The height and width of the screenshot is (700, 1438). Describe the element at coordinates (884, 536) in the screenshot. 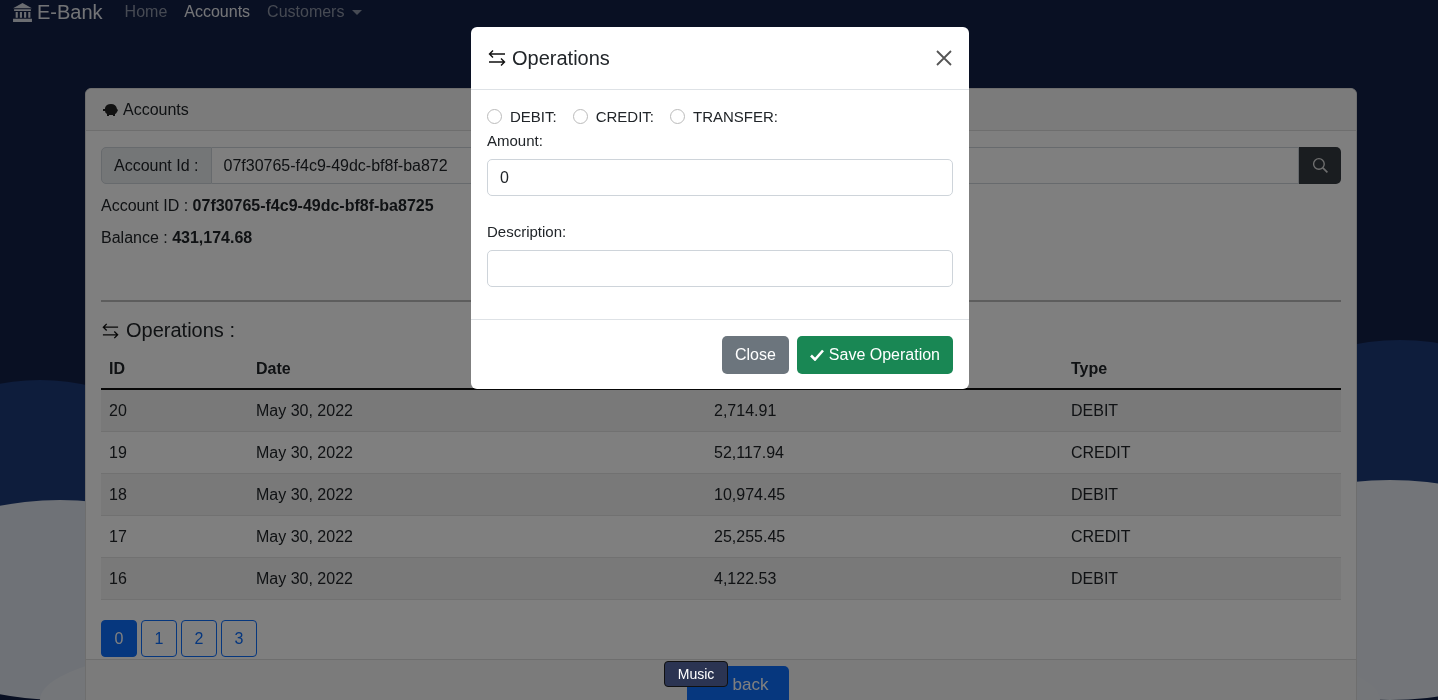

I see `table-cell: 25,255.45` at that location.